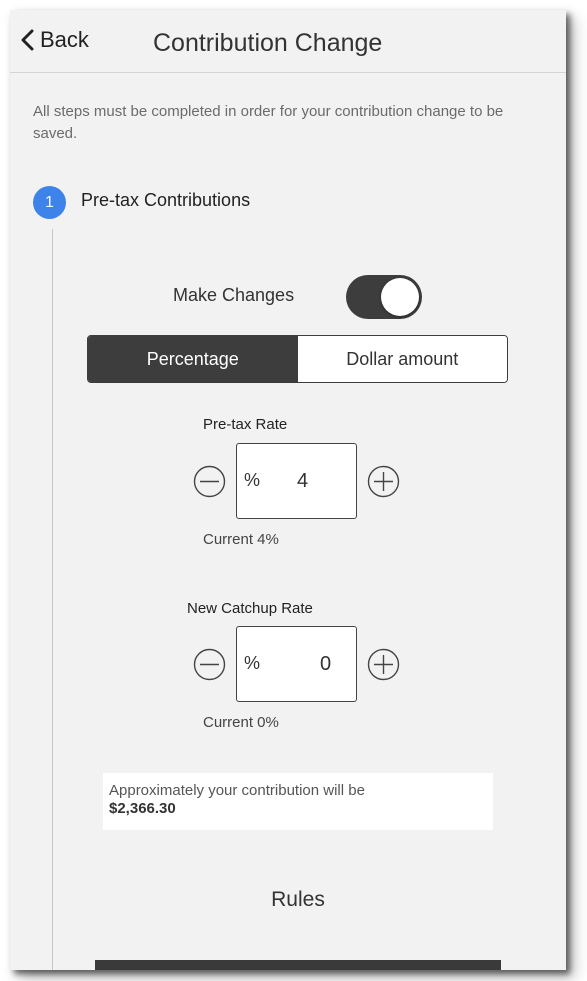 The width and height of the screenshot is (587, 981). I want to click on chevron-left-icon, so click(27, 40).